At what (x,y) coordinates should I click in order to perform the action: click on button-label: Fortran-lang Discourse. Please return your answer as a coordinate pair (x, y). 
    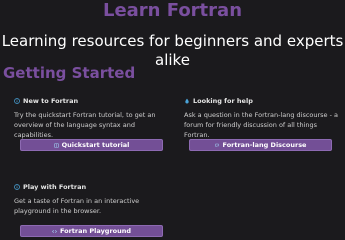
    Looking at the image, I should click on (264, 145).